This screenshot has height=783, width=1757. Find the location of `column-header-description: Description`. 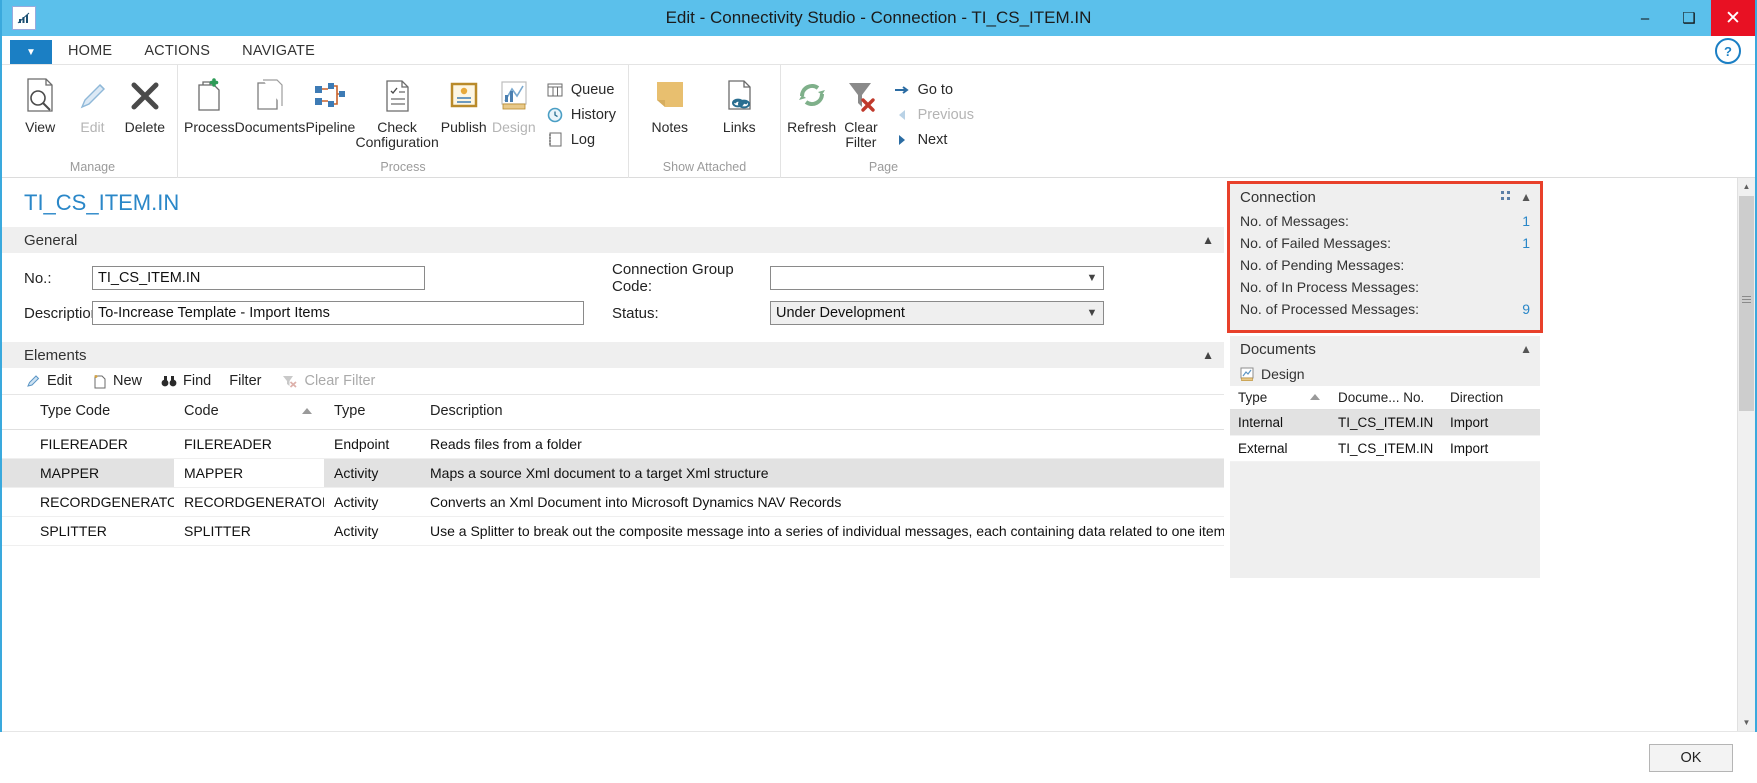

column-header-description: Description is located at coordinates (822, 412).